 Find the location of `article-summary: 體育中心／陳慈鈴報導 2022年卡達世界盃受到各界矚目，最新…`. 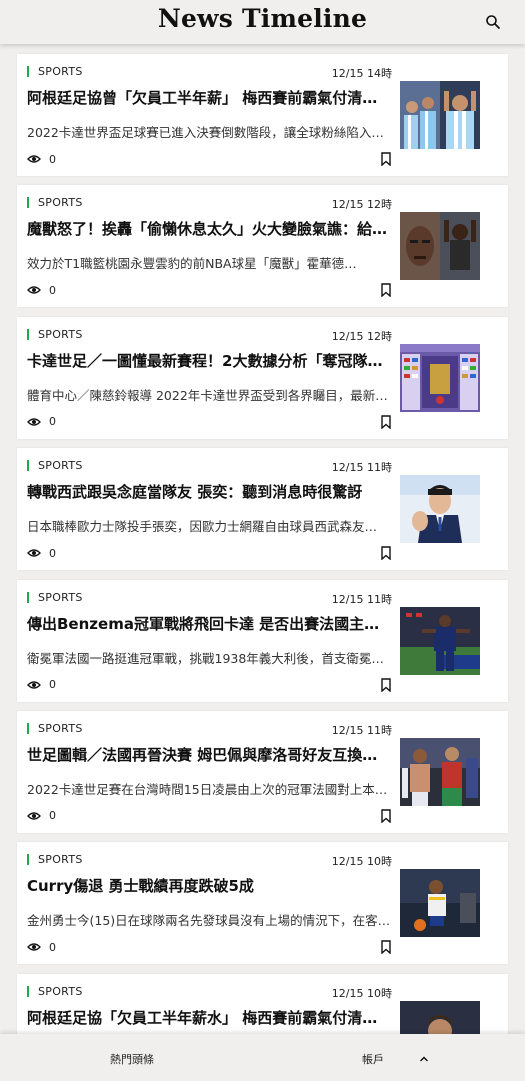

article-summary: 體育中心／陳慈鈴報導 2022年卡達世界盃受到各界矚目，最新… is located at coordinates (207, 395).